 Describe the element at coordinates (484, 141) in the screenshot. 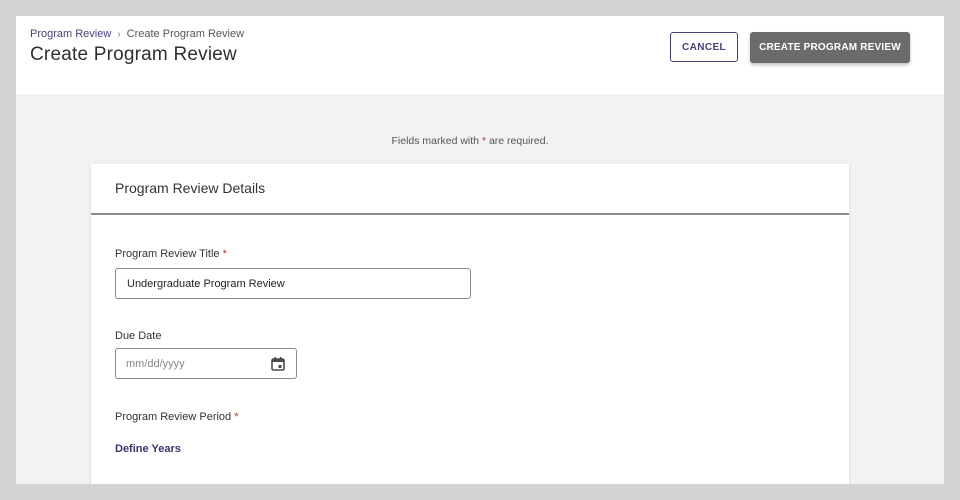

I see `required-note-asterisk: *` at that location.